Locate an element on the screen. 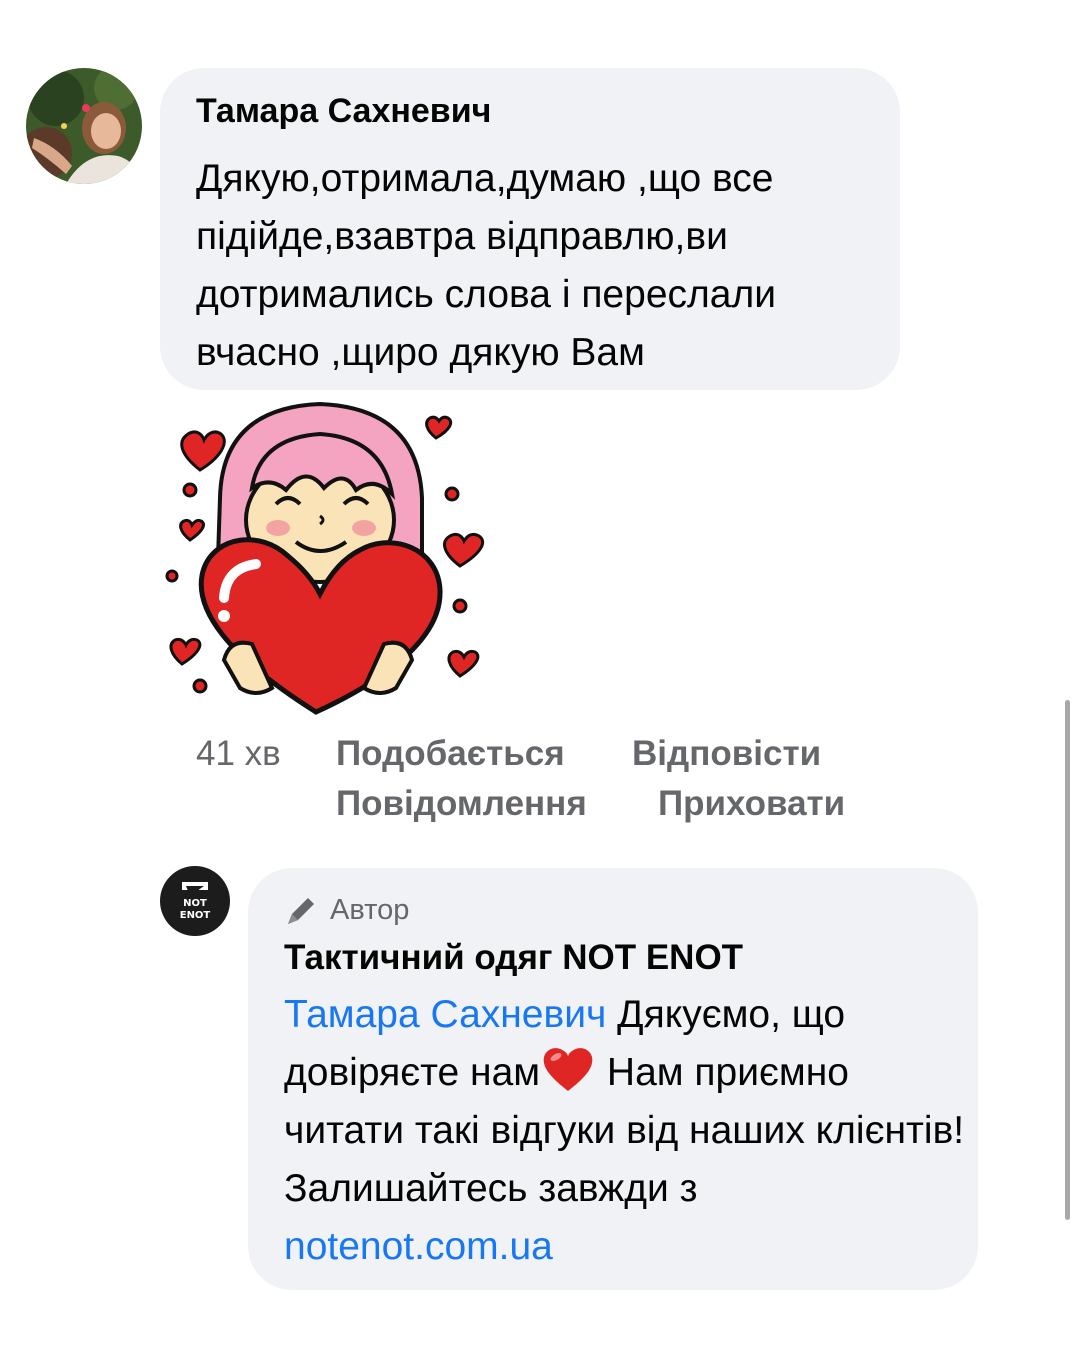  author-badge-label: Автор is located at coordinates (370, 909).